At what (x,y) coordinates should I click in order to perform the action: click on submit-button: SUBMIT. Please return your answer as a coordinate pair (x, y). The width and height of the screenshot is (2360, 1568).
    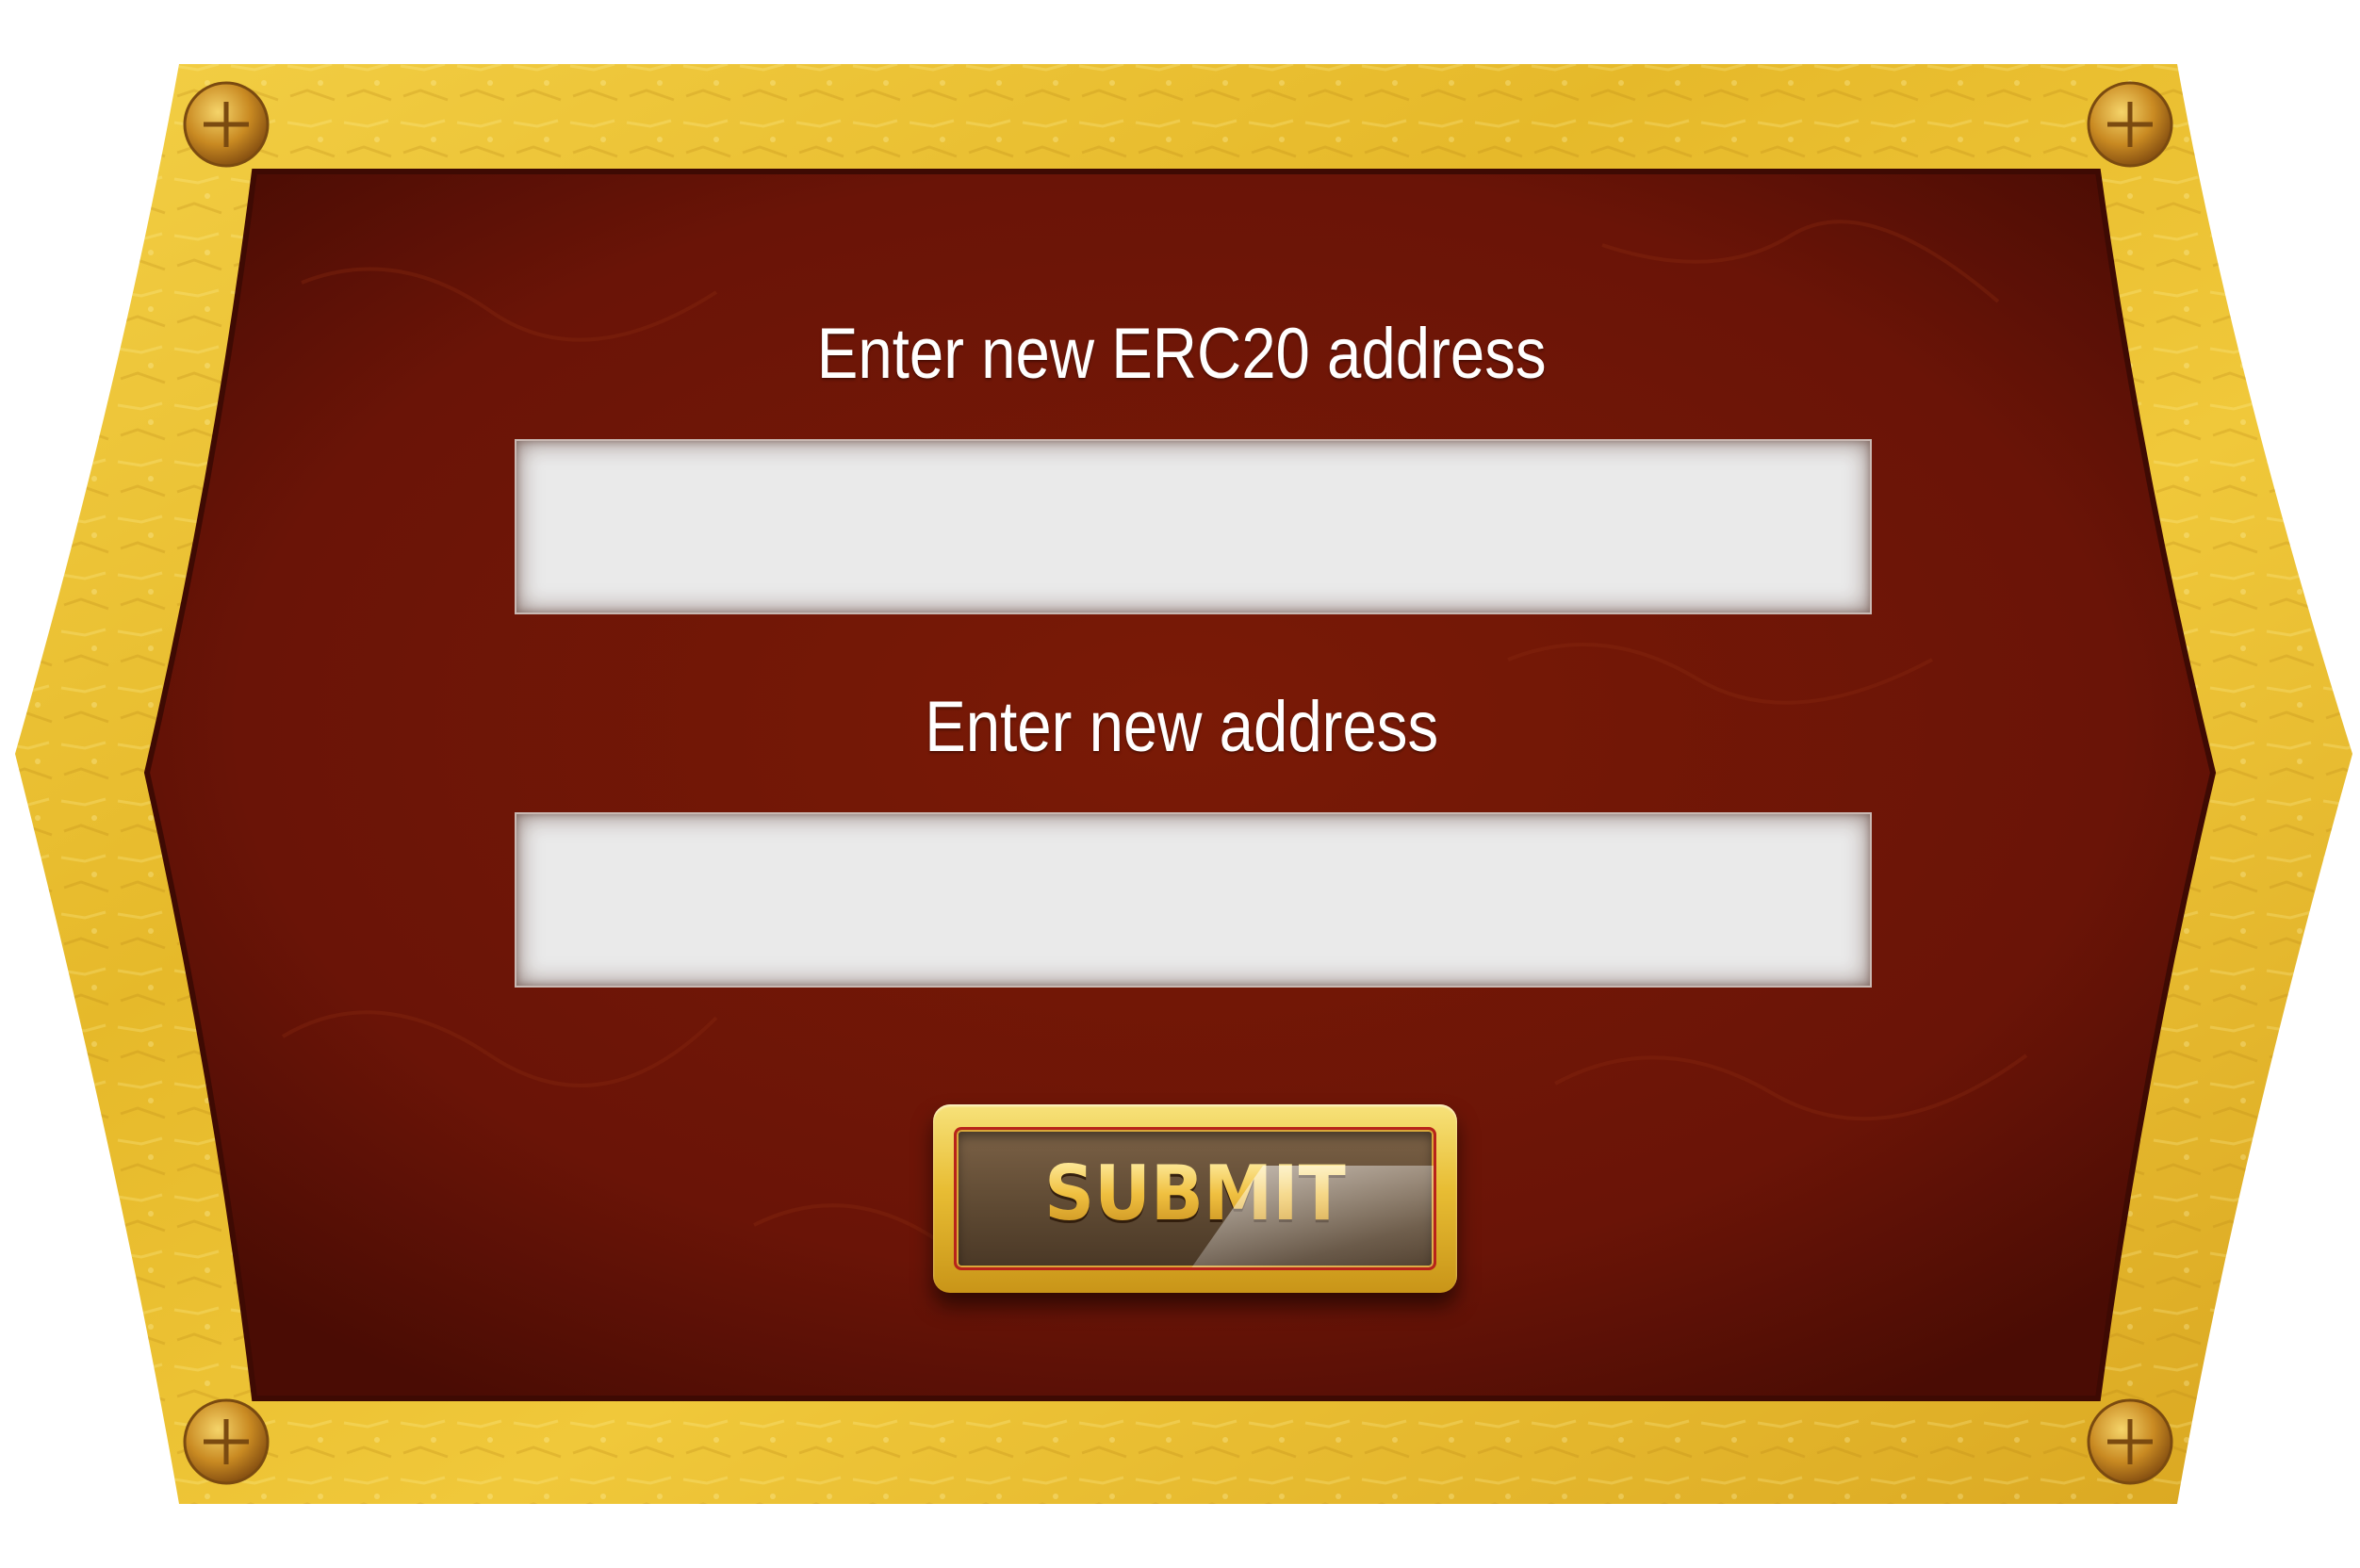
    Looking at the image, I should click on (1195, 1198).